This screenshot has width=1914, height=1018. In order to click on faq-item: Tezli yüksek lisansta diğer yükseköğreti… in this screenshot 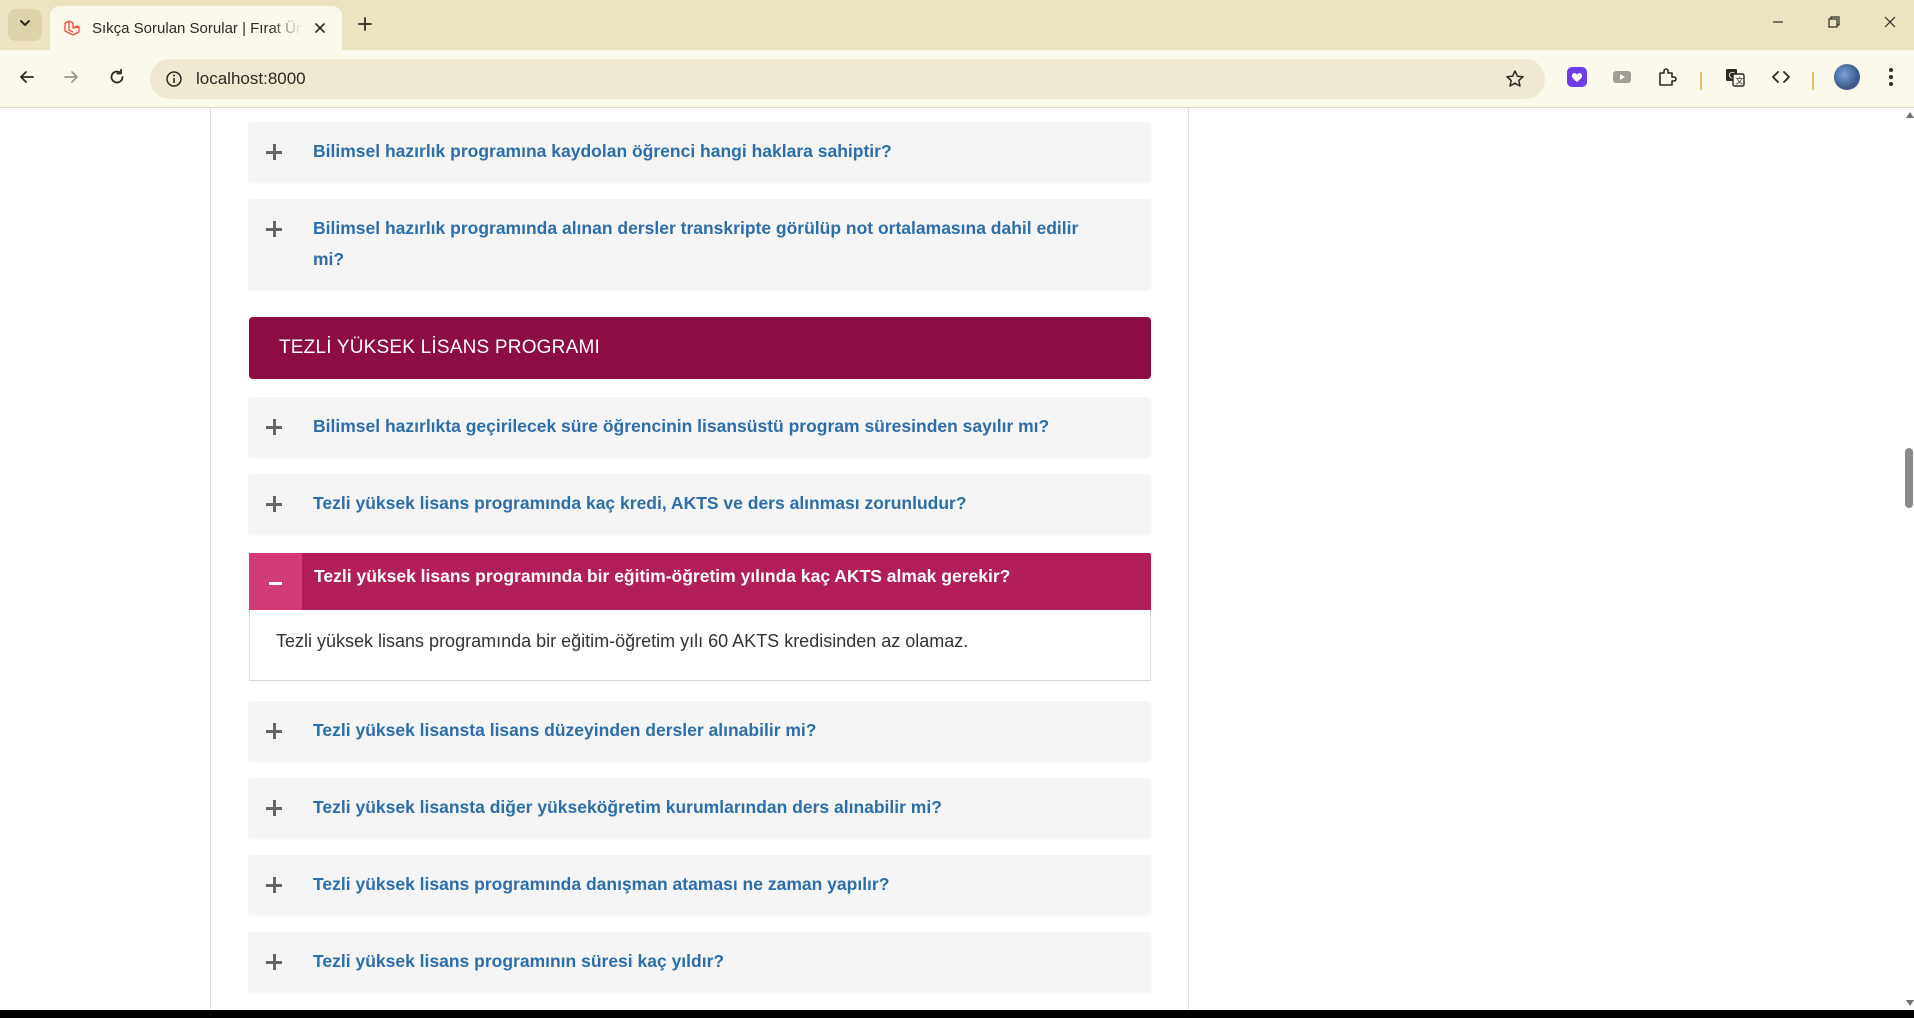, I will do `click(699, 808)`.